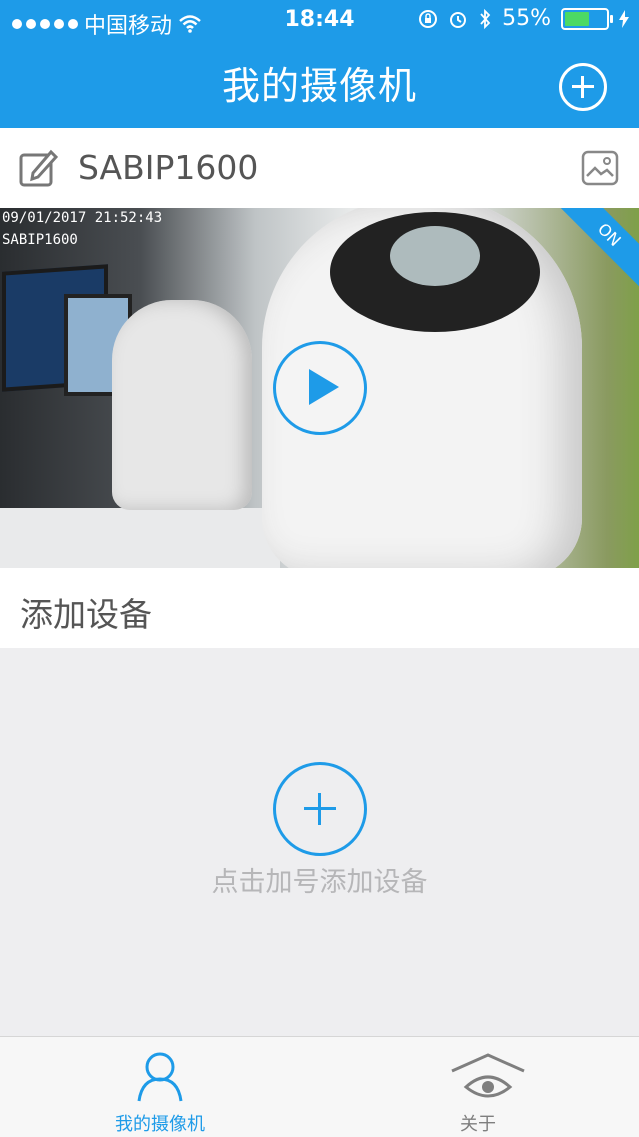 This screenshot has width=639, height=1137. What do you see at coordinates (319, 168) in the screenshot?
I see `device-header: SABIP1600` at bounding box center [319, 168].